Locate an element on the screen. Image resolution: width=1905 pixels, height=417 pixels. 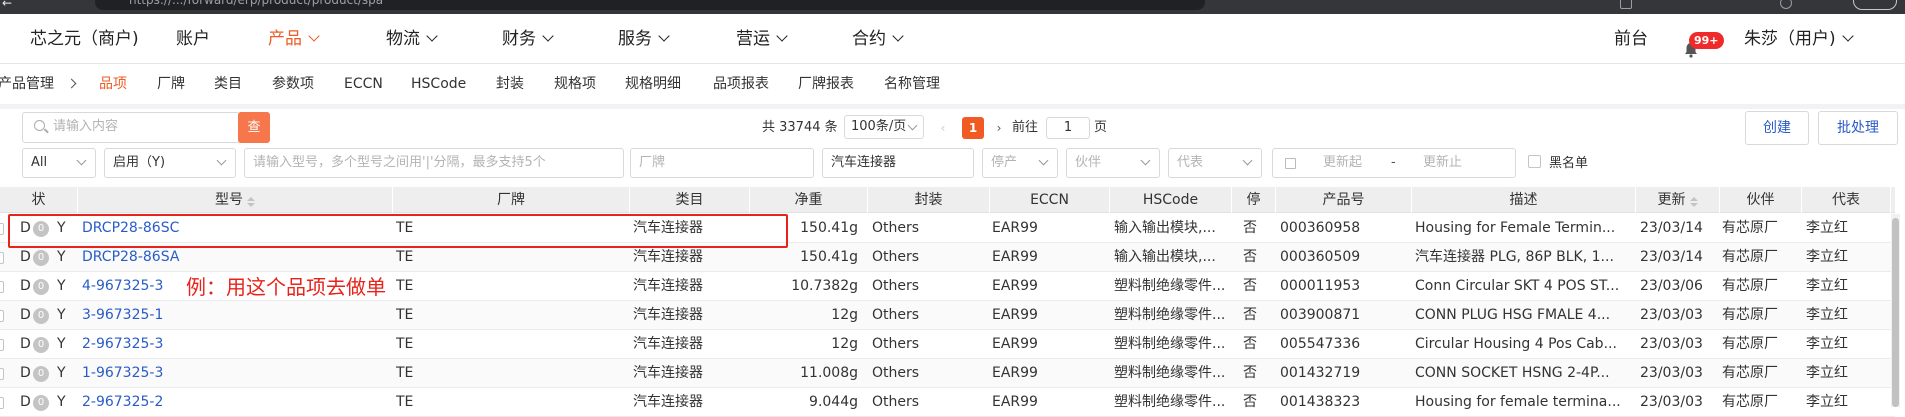
create-button: 创建 is located at coordinates (1777, 128).